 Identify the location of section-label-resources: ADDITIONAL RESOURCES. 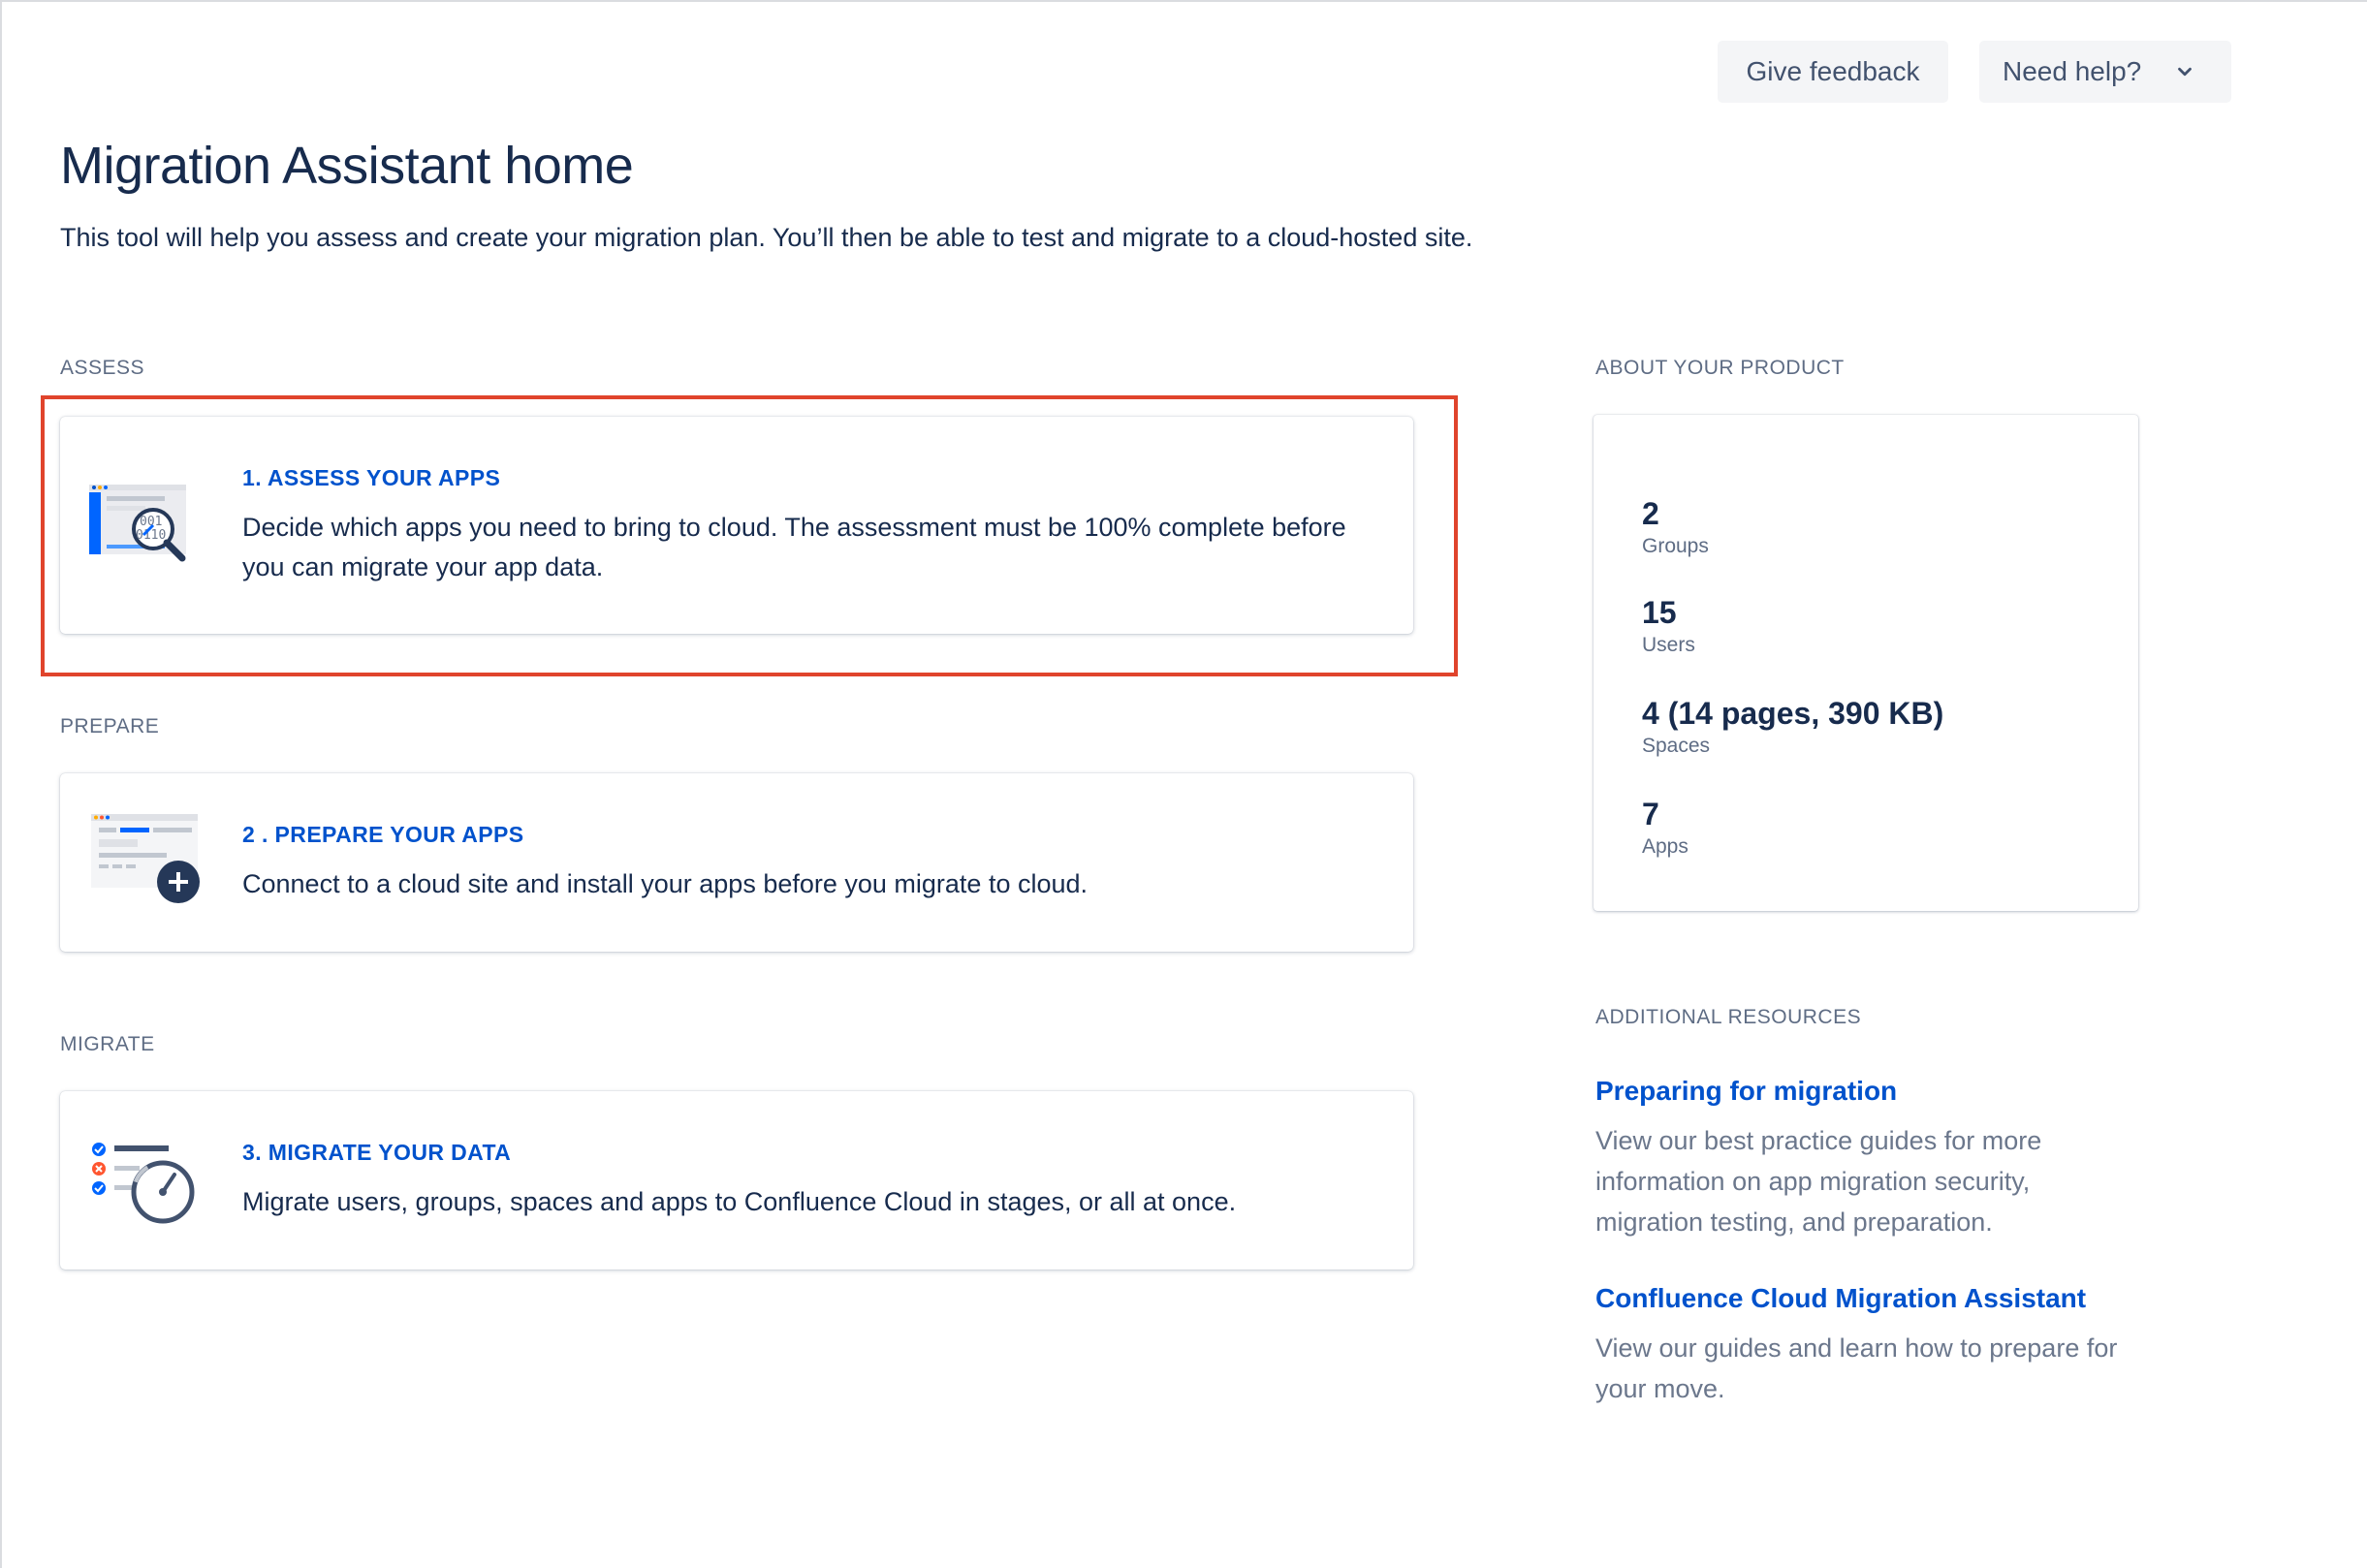
(1729, 1017).